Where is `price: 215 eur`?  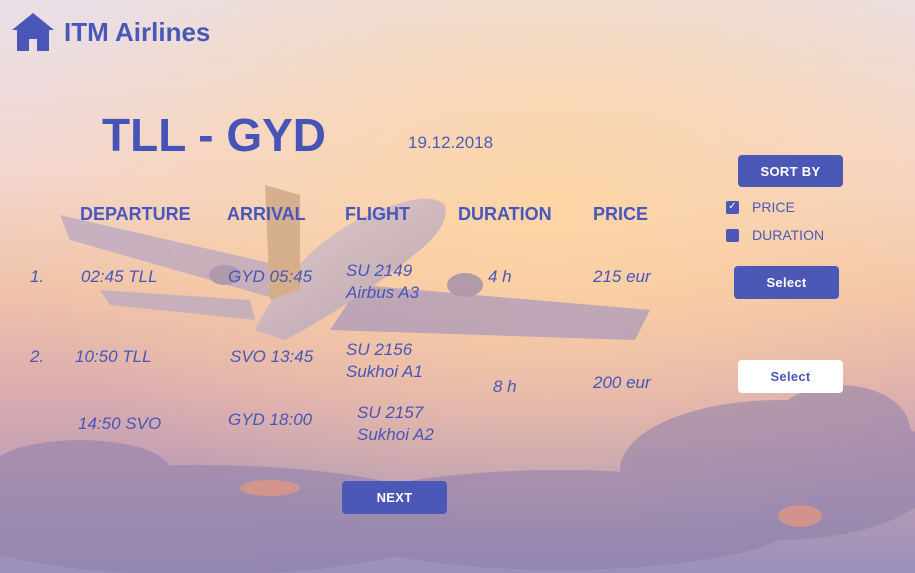 price: 215 eur is located at coordinates (622, 276).